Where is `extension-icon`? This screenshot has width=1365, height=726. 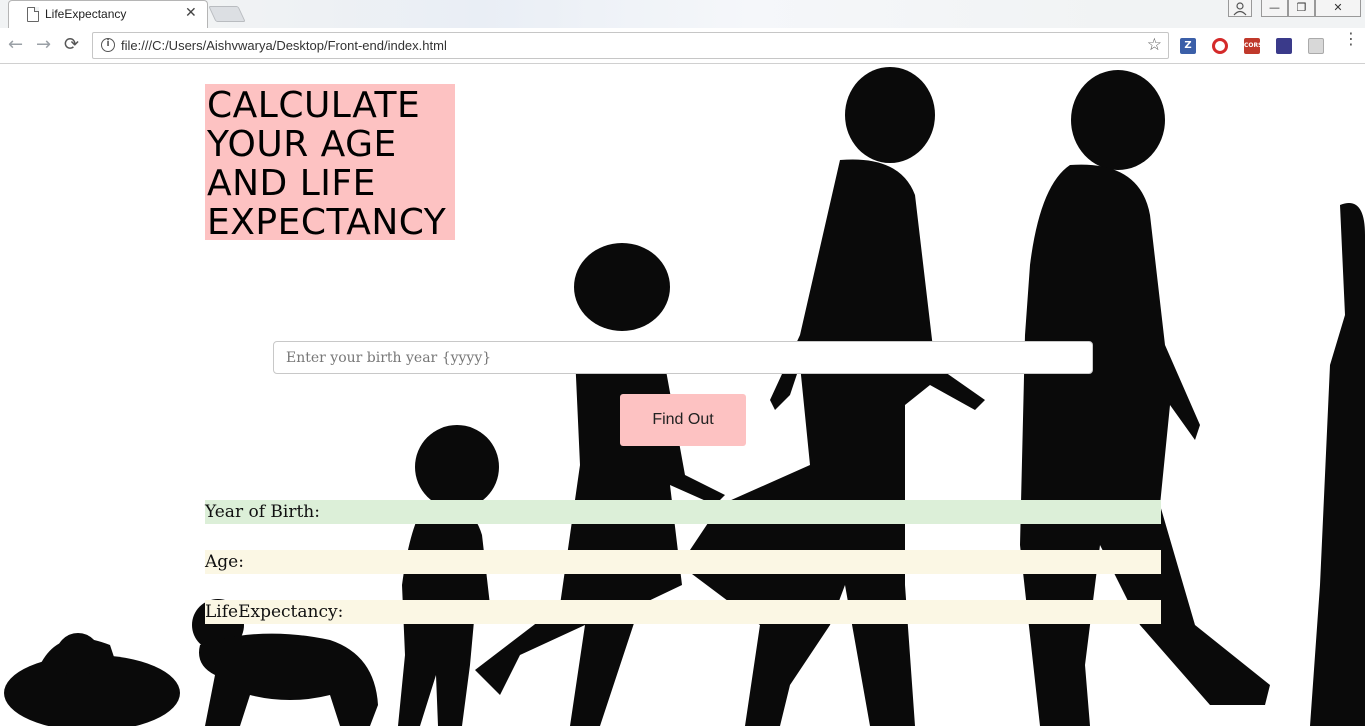 extension-icon is located at coordinates (1284, 46).